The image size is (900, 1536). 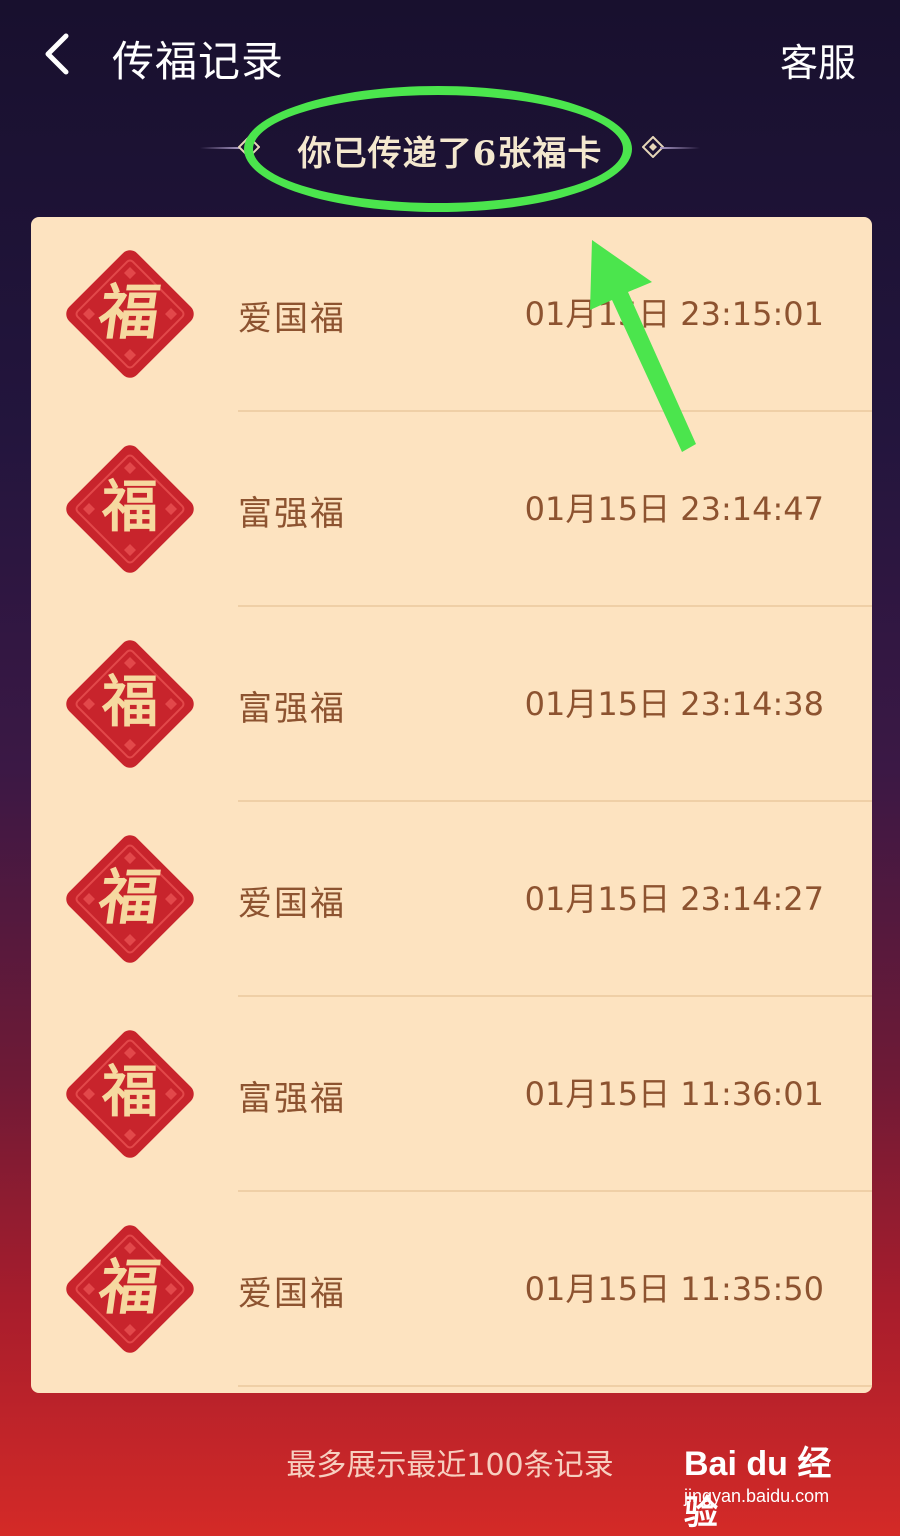 What do you see at coordinates (451, 314) in the screenshot?
I see `list-item: 福爱国福 01月15日 23:15:01` at bounding box center [451, 314].